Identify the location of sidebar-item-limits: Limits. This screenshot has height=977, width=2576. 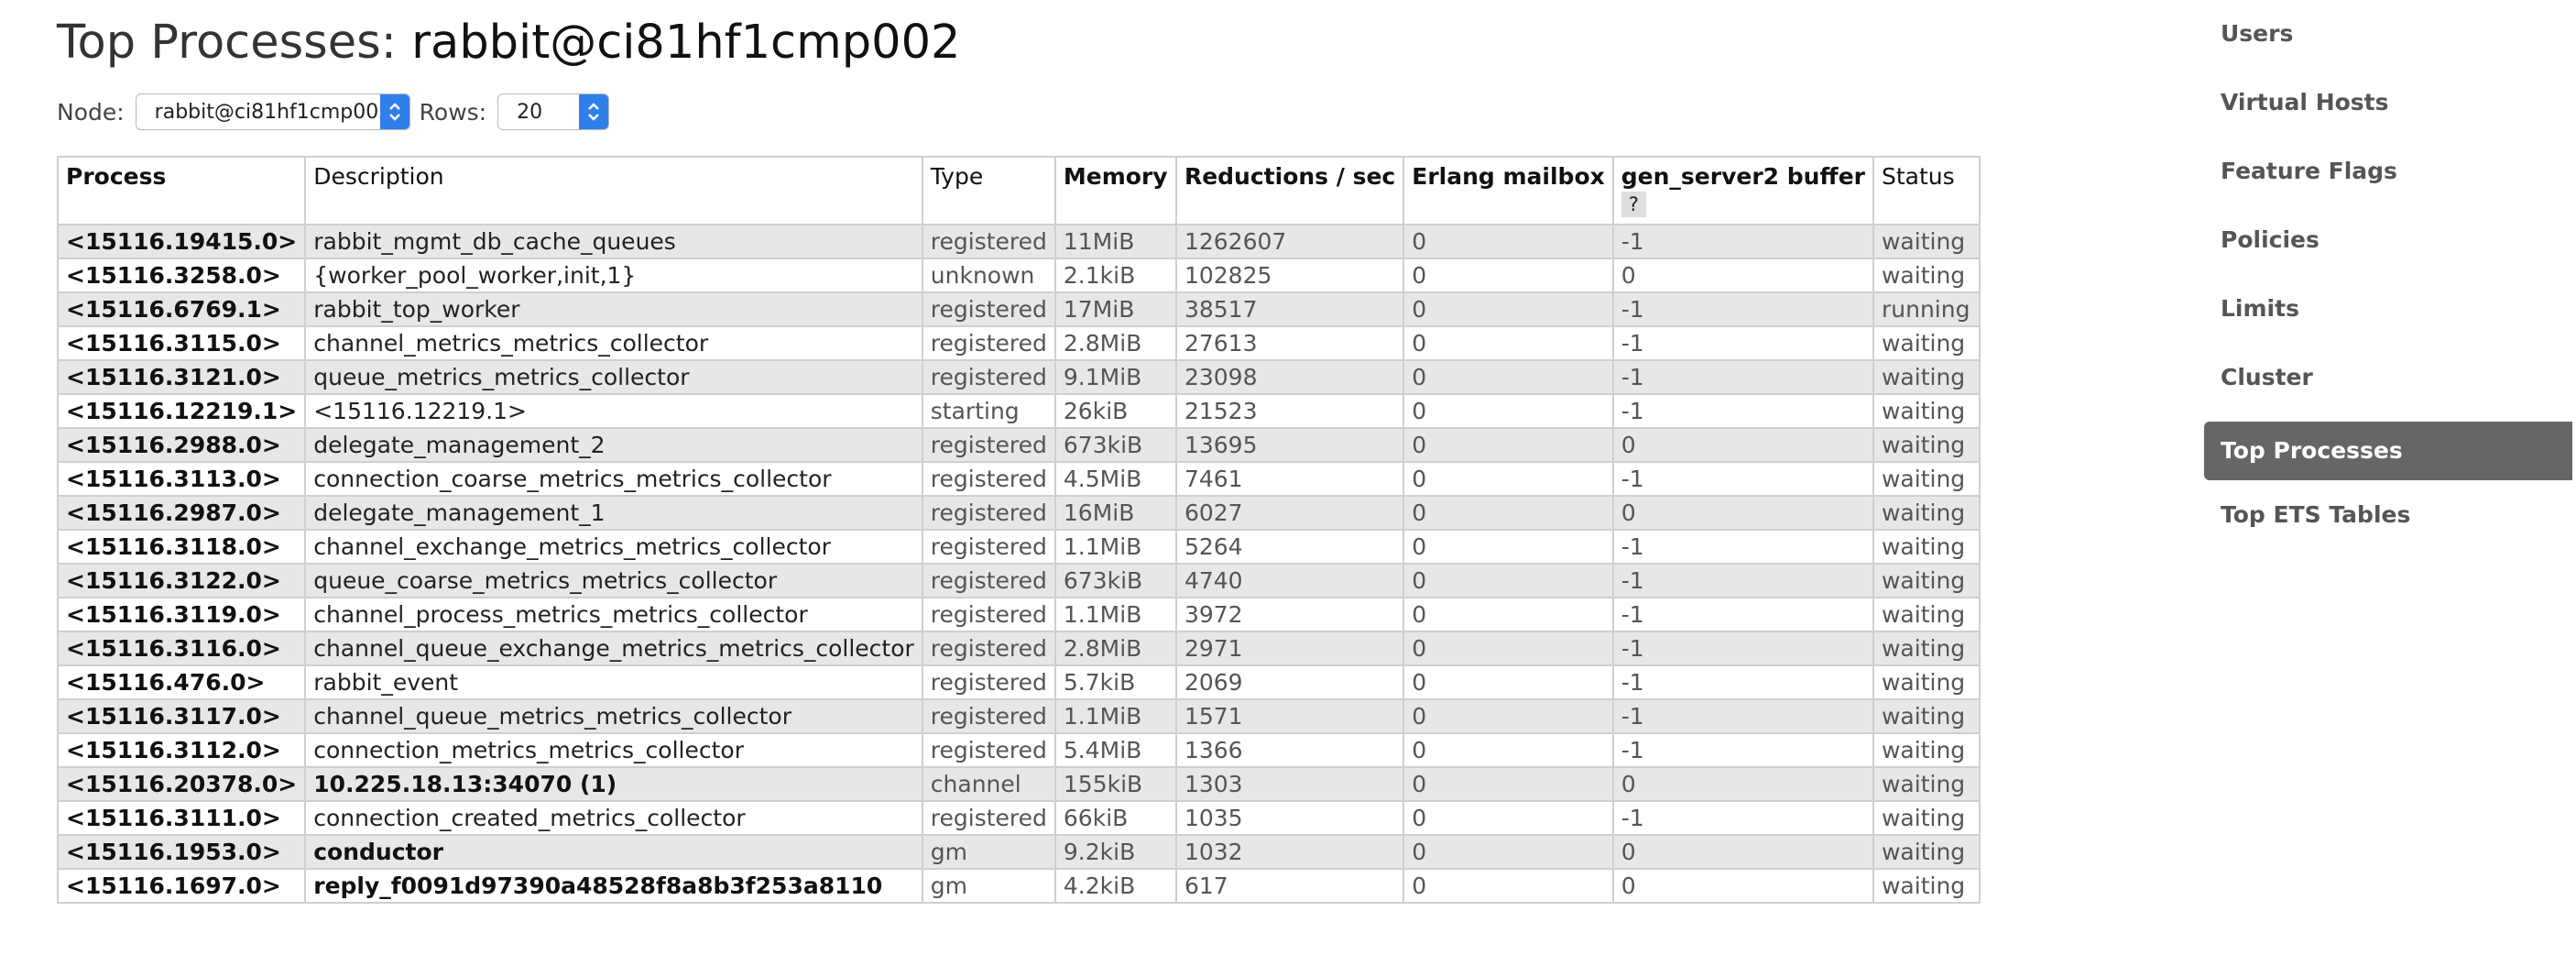
(2388, 313).